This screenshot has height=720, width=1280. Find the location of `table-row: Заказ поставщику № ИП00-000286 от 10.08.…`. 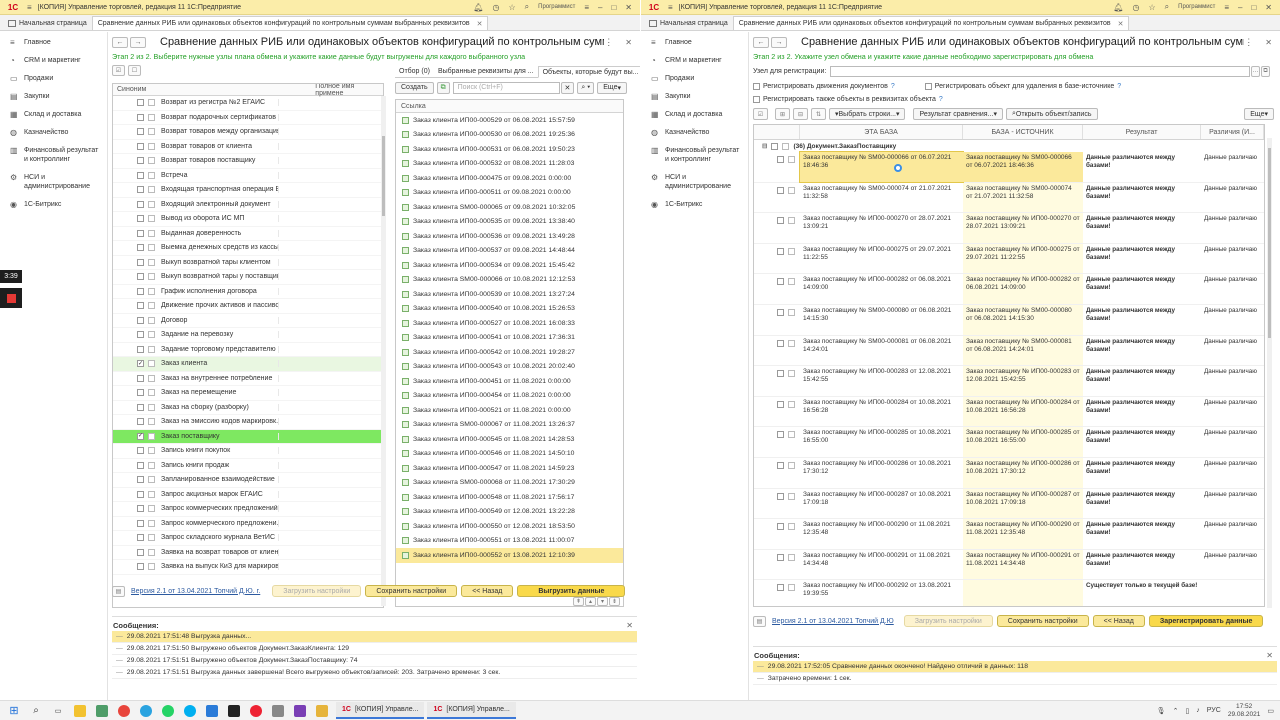

table-row: Заказ поставщику № ИП00-000286 от 10.08.… is located at coordinates (1009, 473).